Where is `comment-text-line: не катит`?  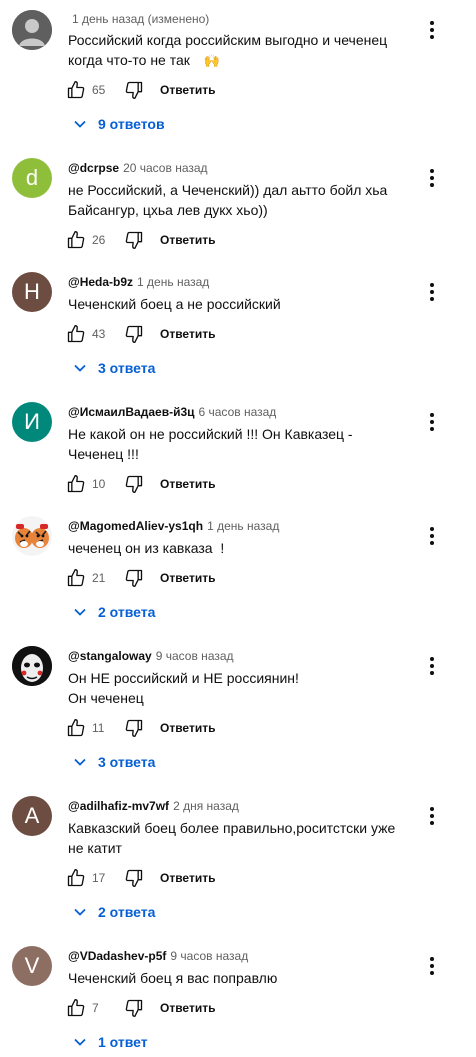 comment-text-line: не катит is located at coordinates (95, 848).